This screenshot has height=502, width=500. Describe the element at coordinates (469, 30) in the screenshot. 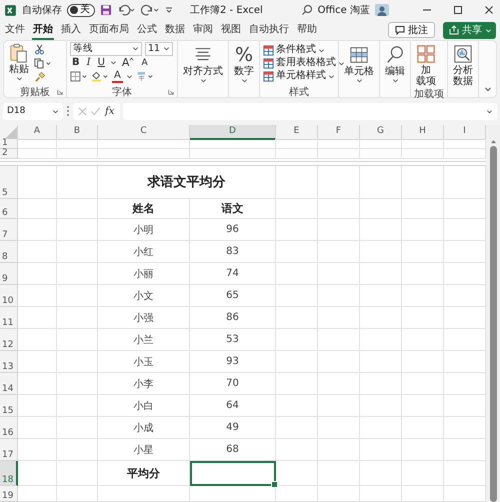

I see `share-button: 共享` at that location.